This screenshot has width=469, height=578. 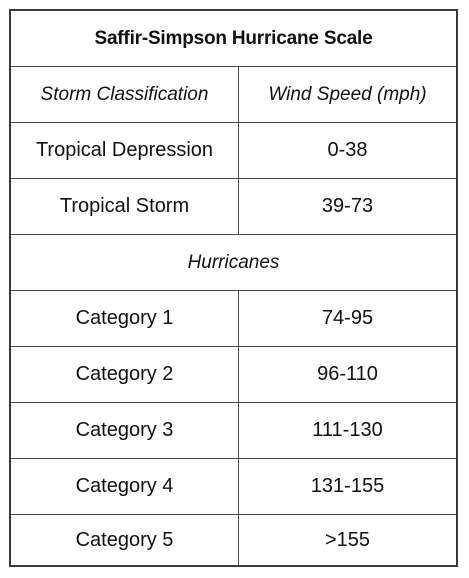 I want to click on table-title-text: Saffir-Simpson Hurricane Scale, so click(x=233, y=38).